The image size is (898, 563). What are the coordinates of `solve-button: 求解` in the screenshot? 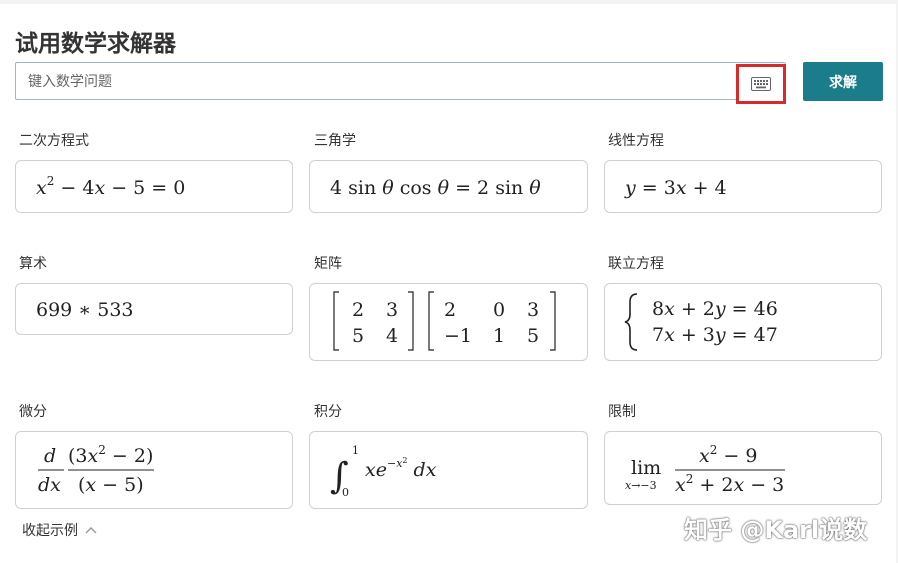 It's located at (843, 81).